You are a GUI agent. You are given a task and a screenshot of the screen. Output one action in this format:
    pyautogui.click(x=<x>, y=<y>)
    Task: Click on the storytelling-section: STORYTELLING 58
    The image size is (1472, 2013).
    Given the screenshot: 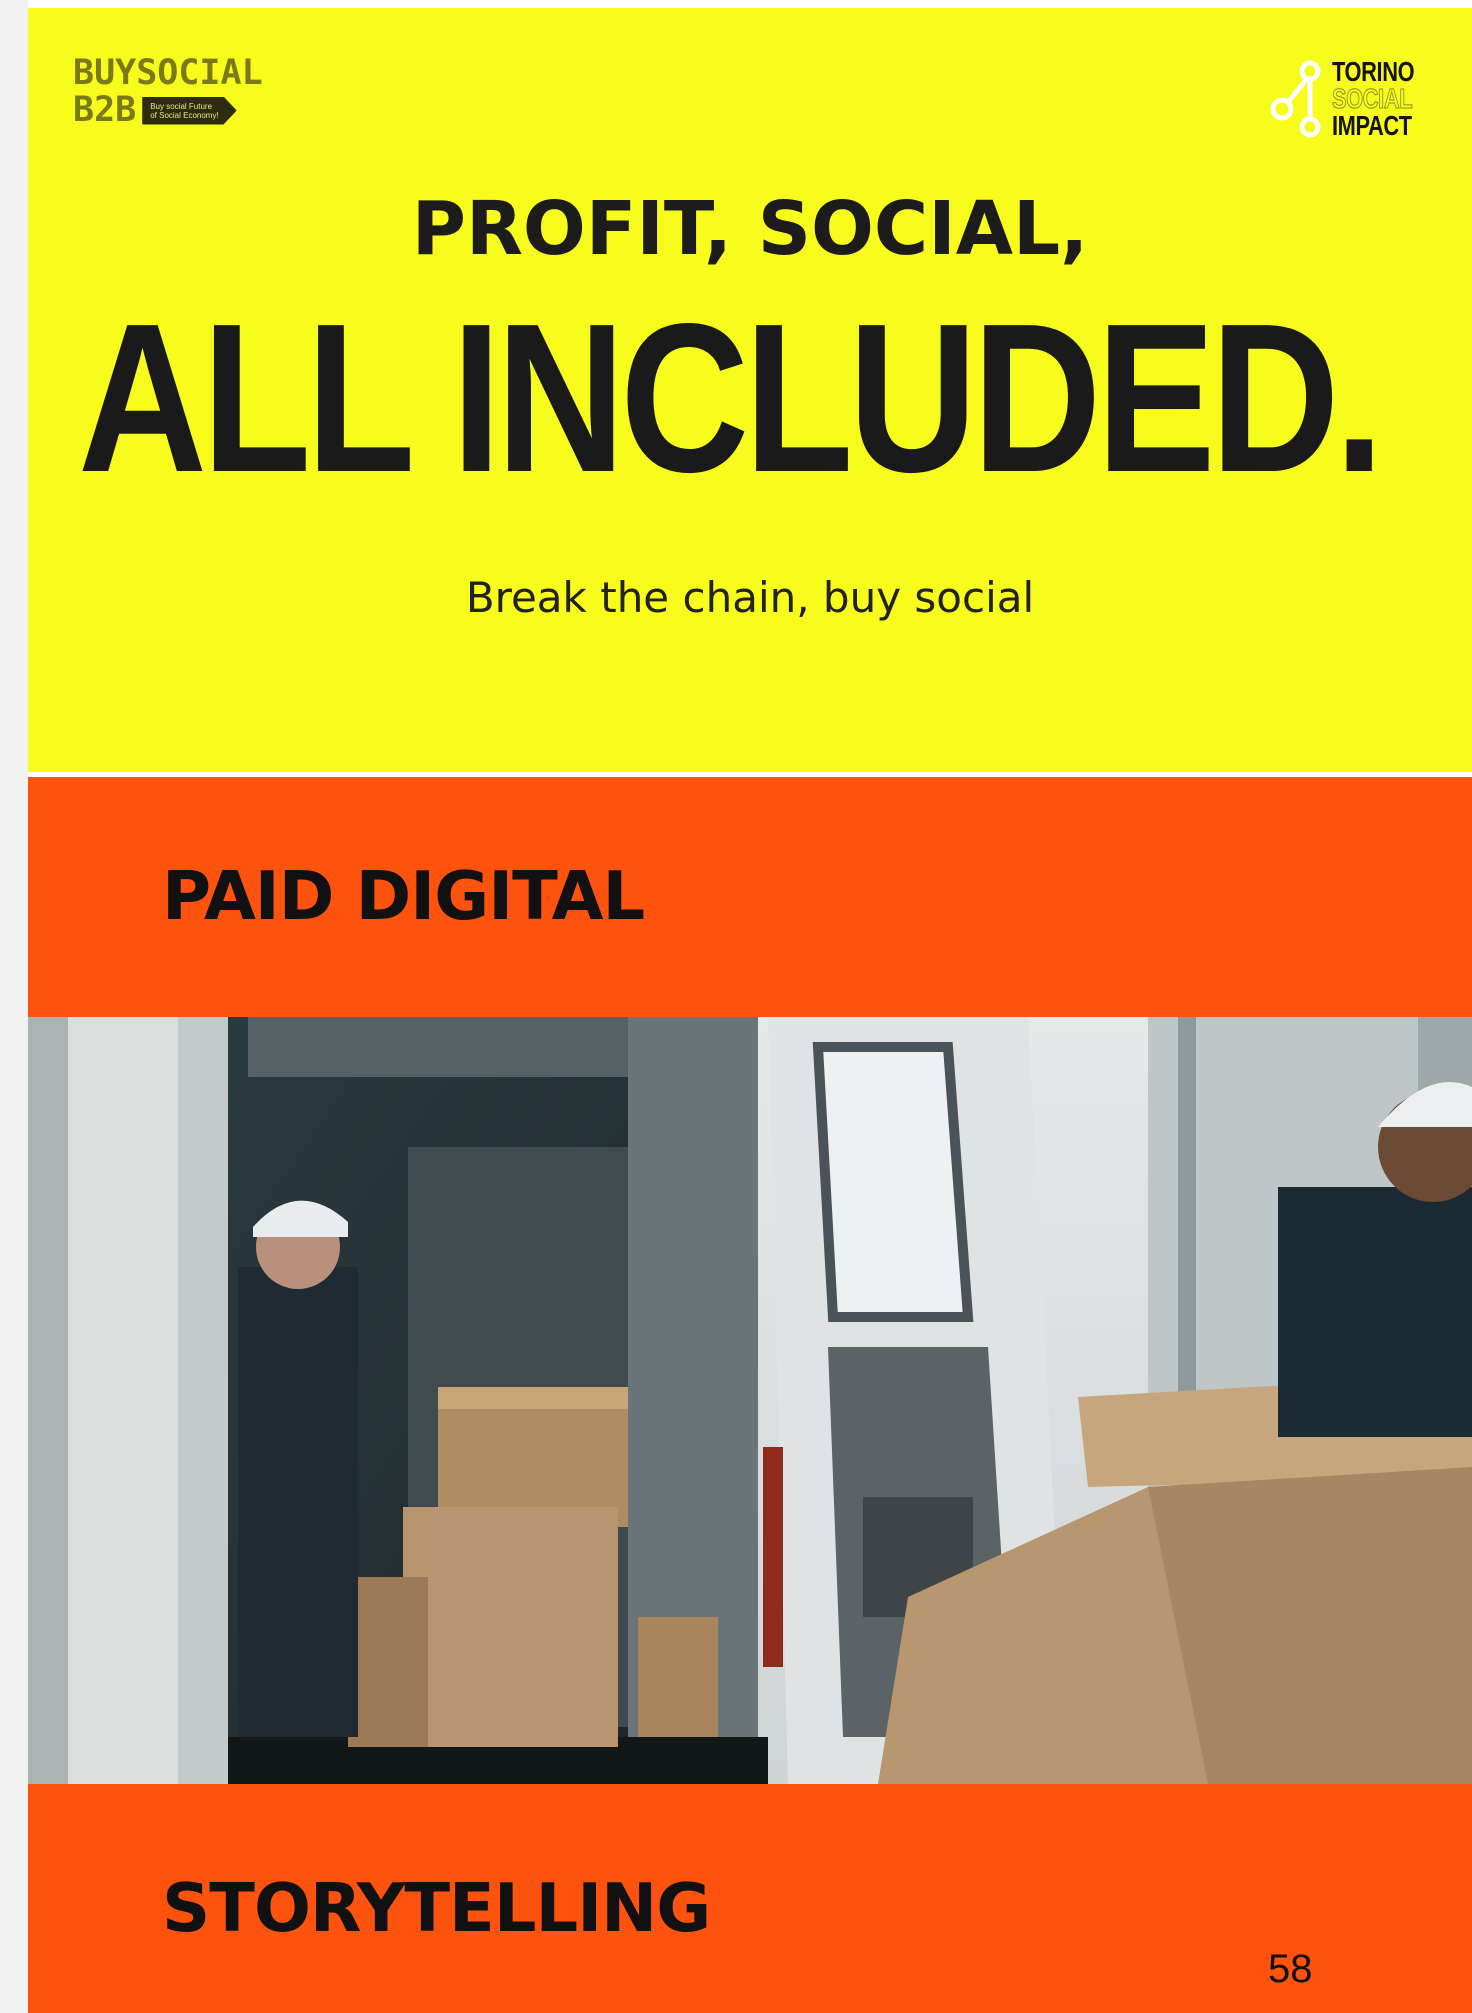 What is the action you would take?
    pyautogui.click(x=750, y=1898)
    